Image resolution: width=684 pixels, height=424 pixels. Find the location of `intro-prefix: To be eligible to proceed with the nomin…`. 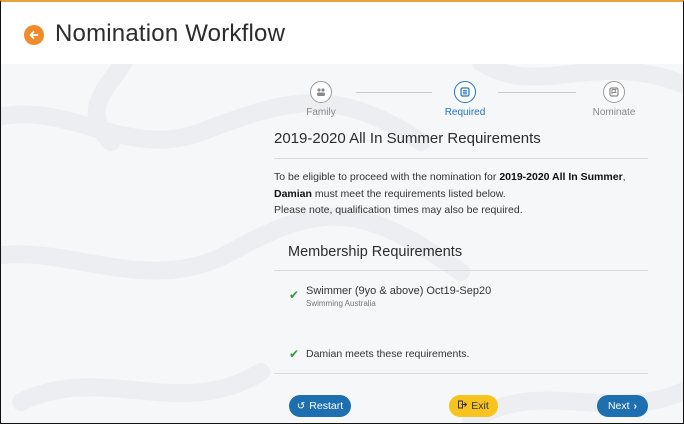

intro-prefix: To be eligible to proceed with the nomin… is located at coordinates (387, 177).